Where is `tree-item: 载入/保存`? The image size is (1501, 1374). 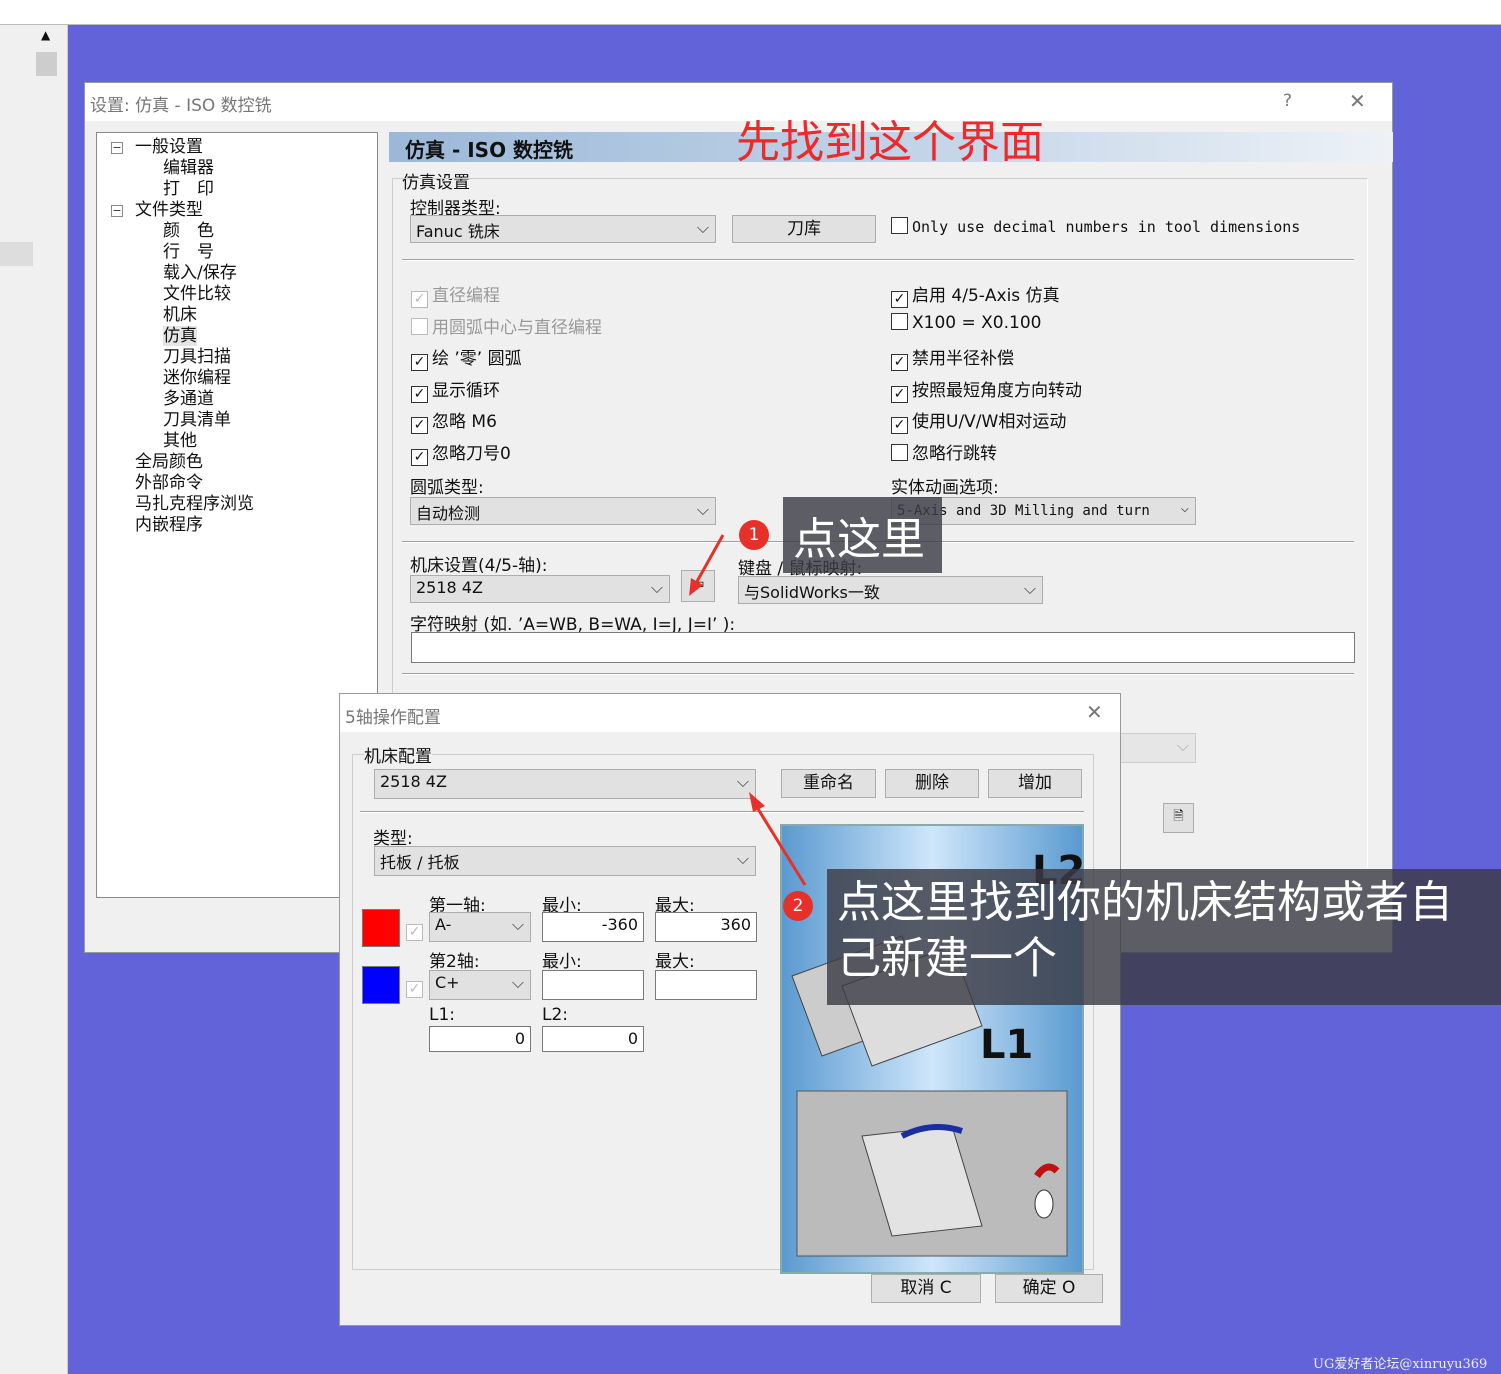 tree-item: 载入/保存 is located at coordinates (200, 273).